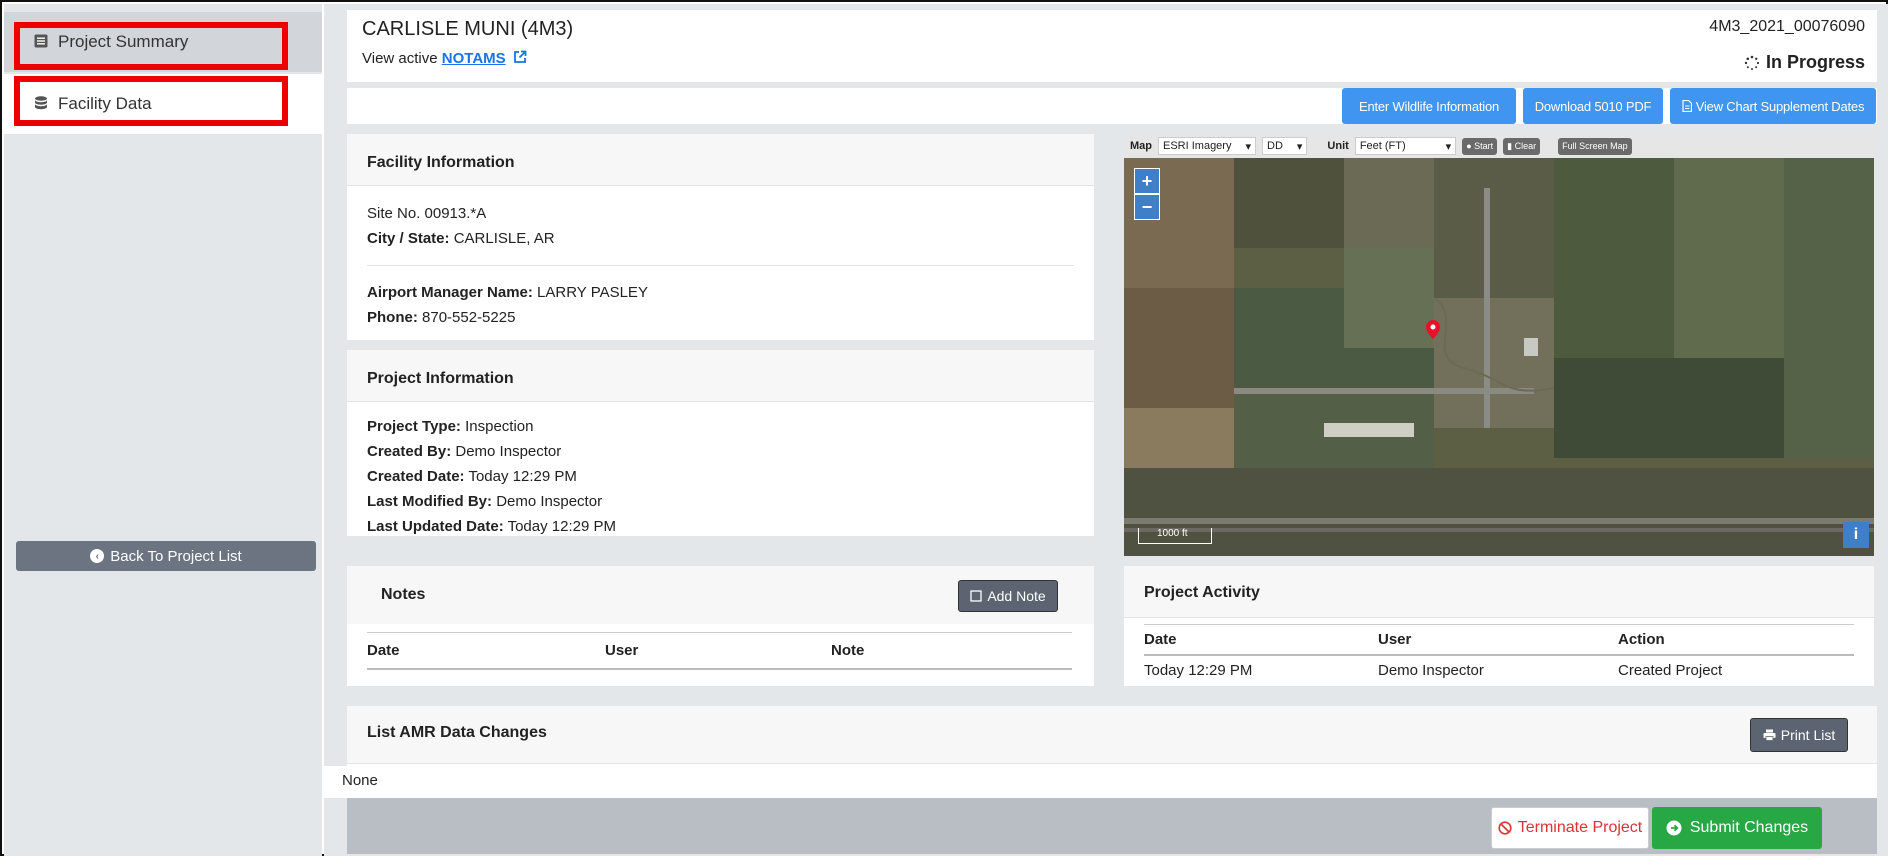 This screenshot has width=1888, height=856. Describe the element at coordinates (430, 501) in the screenshot. I see `modified-by-label: Last Modified By:` at that location.